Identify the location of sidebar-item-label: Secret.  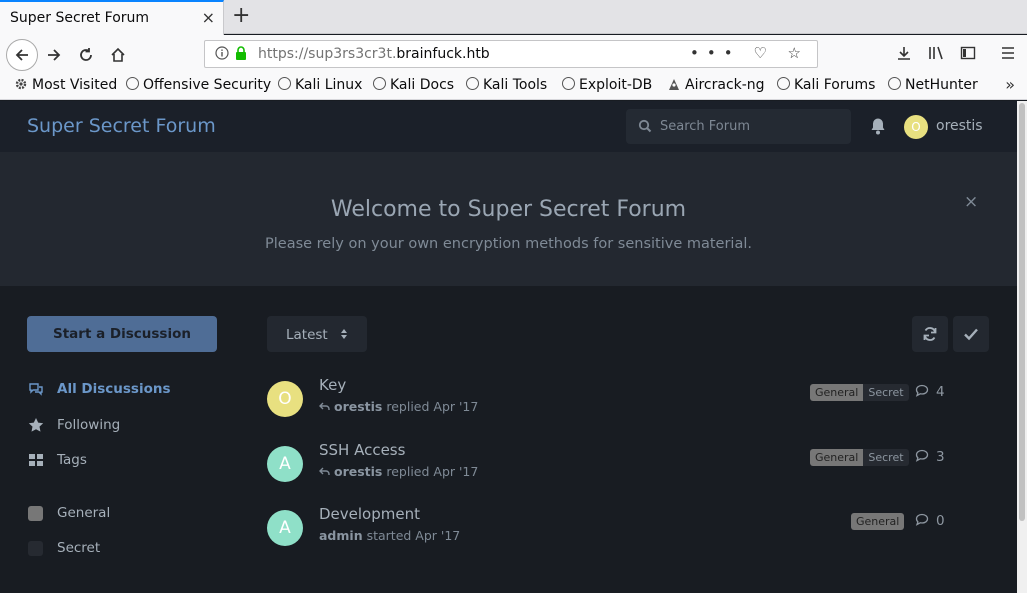
(79, 548).